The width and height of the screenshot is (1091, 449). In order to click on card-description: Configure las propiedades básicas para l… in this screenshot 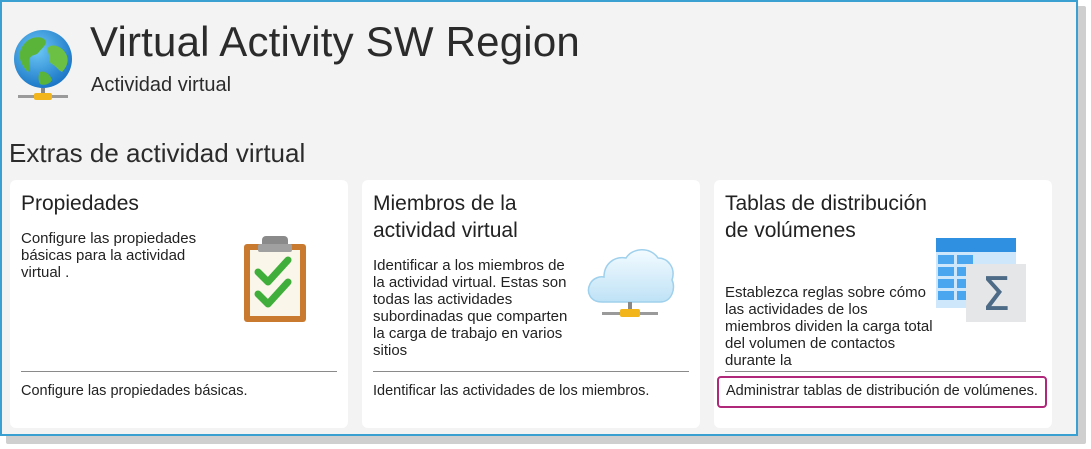, I will do `click(109, 255)`.